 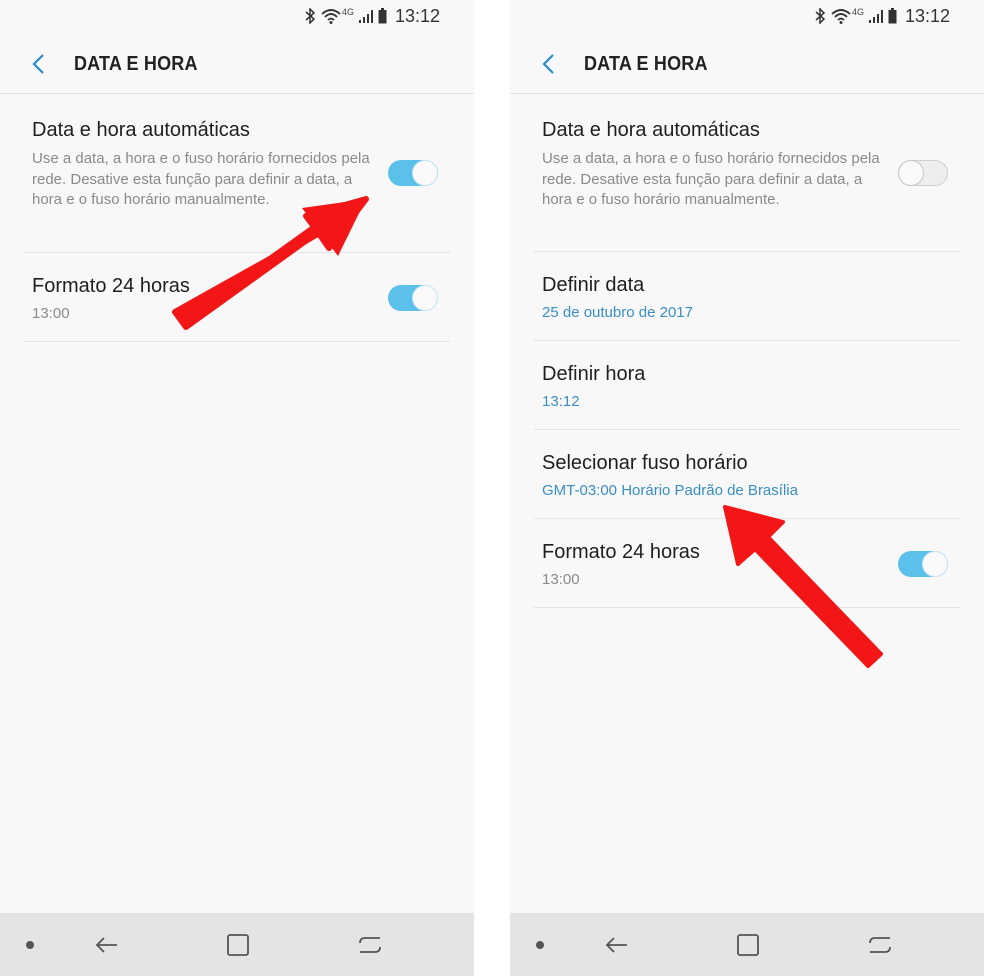 I want to click on set-date-title: Definir data, so click(x=593, y=285).